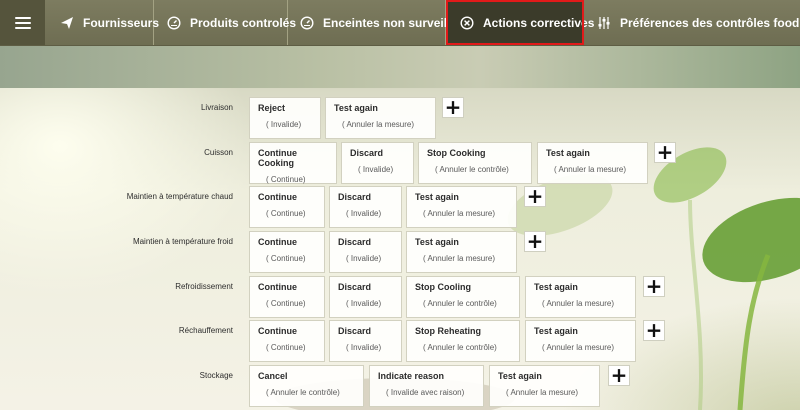  Describe the element at coordinates (463, 341) in the screenshot. I see `action-stop-reheating: Stop Reheating( Annuler le contrôle)` at that location.